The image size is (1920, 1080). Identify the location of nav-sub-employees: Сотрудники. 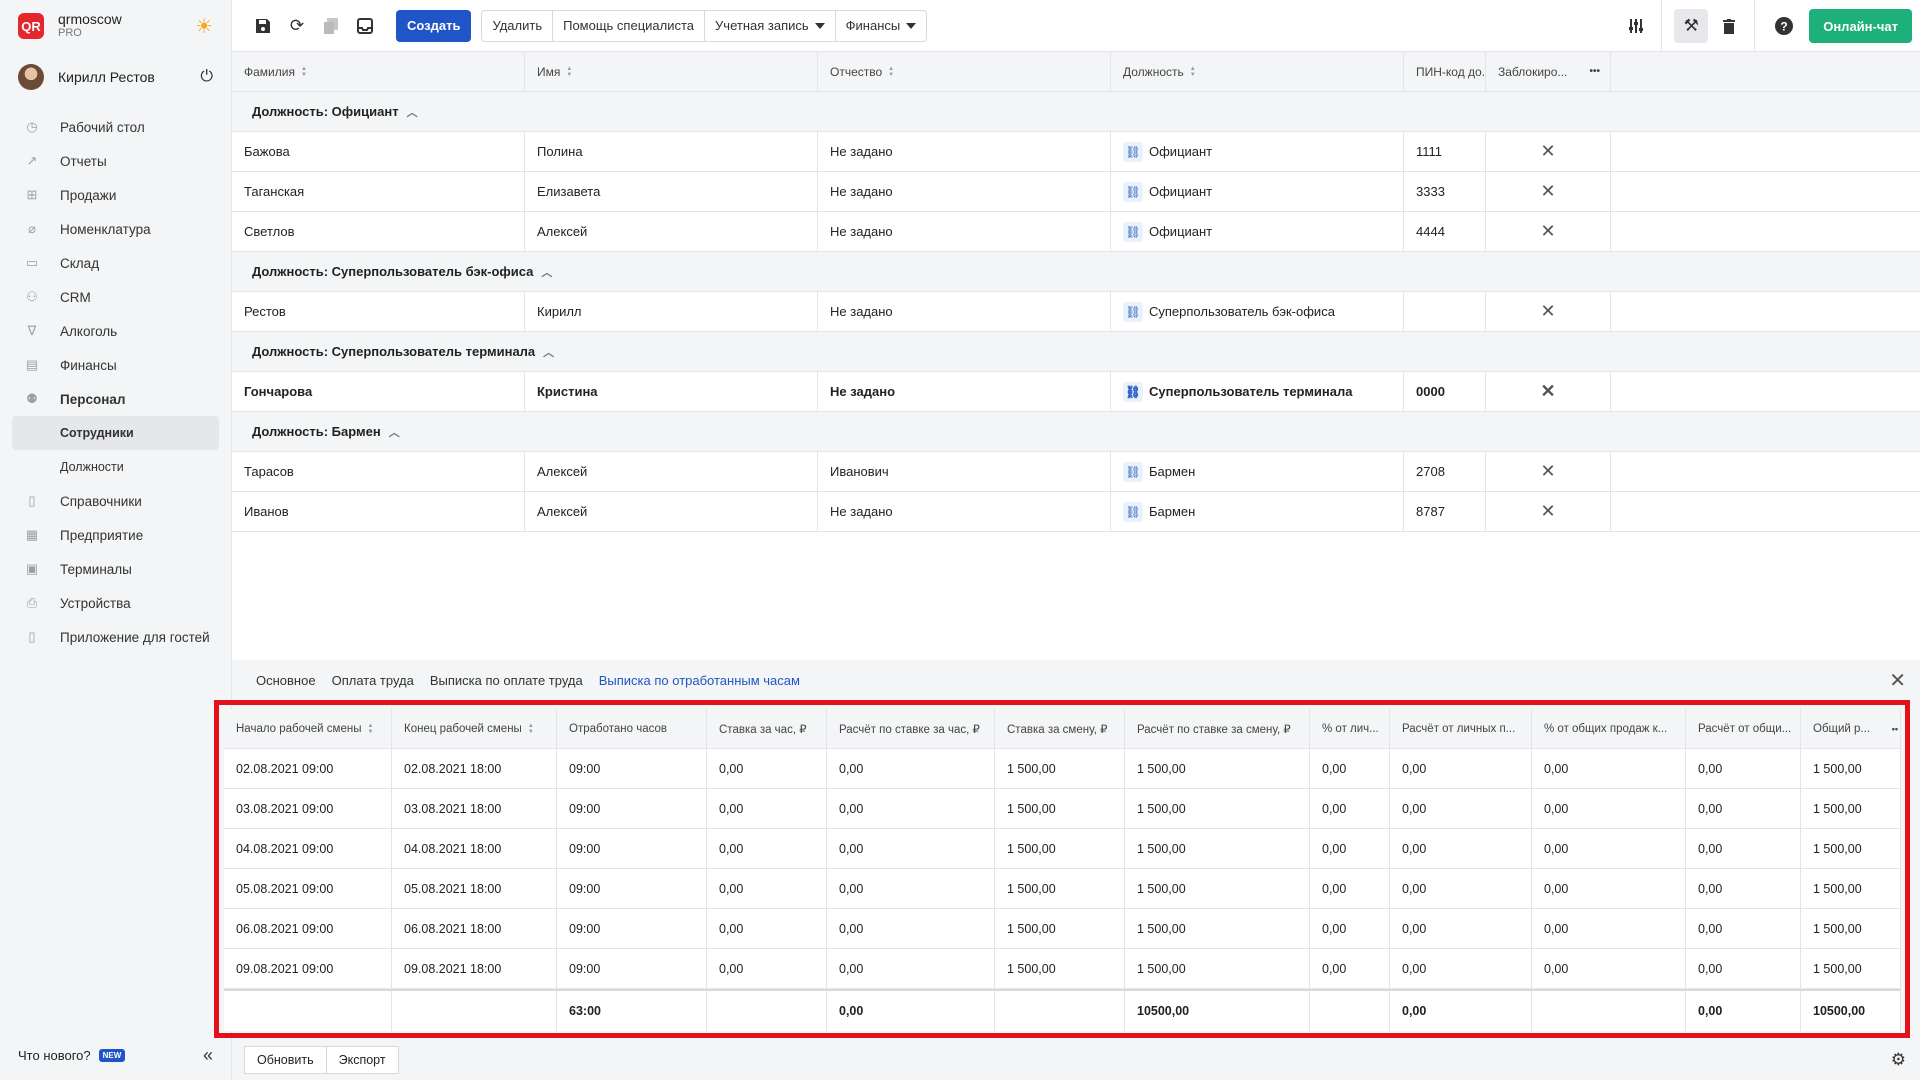
(115, 433).